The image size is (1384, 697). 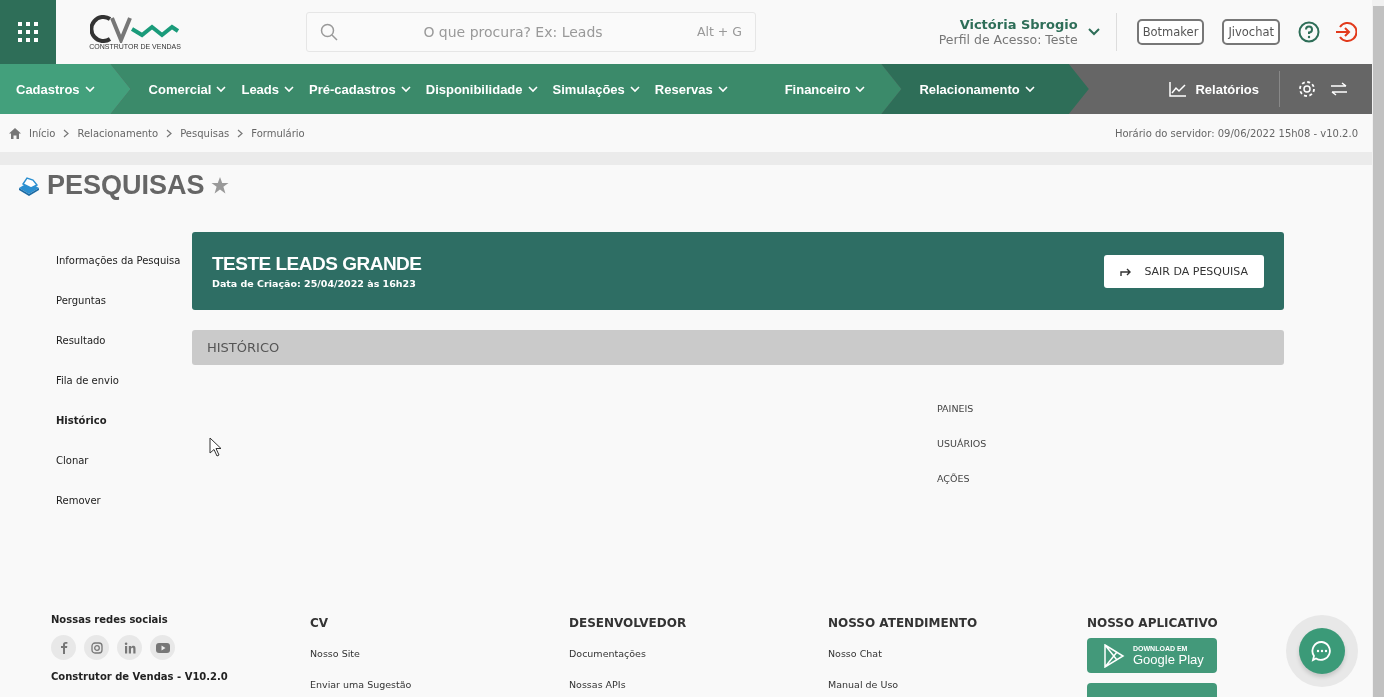 What do you see at coordinates (110, 619) in the screenshot?
I see `social-title: Nossas redes sociais` at bounding box center [110, 619].